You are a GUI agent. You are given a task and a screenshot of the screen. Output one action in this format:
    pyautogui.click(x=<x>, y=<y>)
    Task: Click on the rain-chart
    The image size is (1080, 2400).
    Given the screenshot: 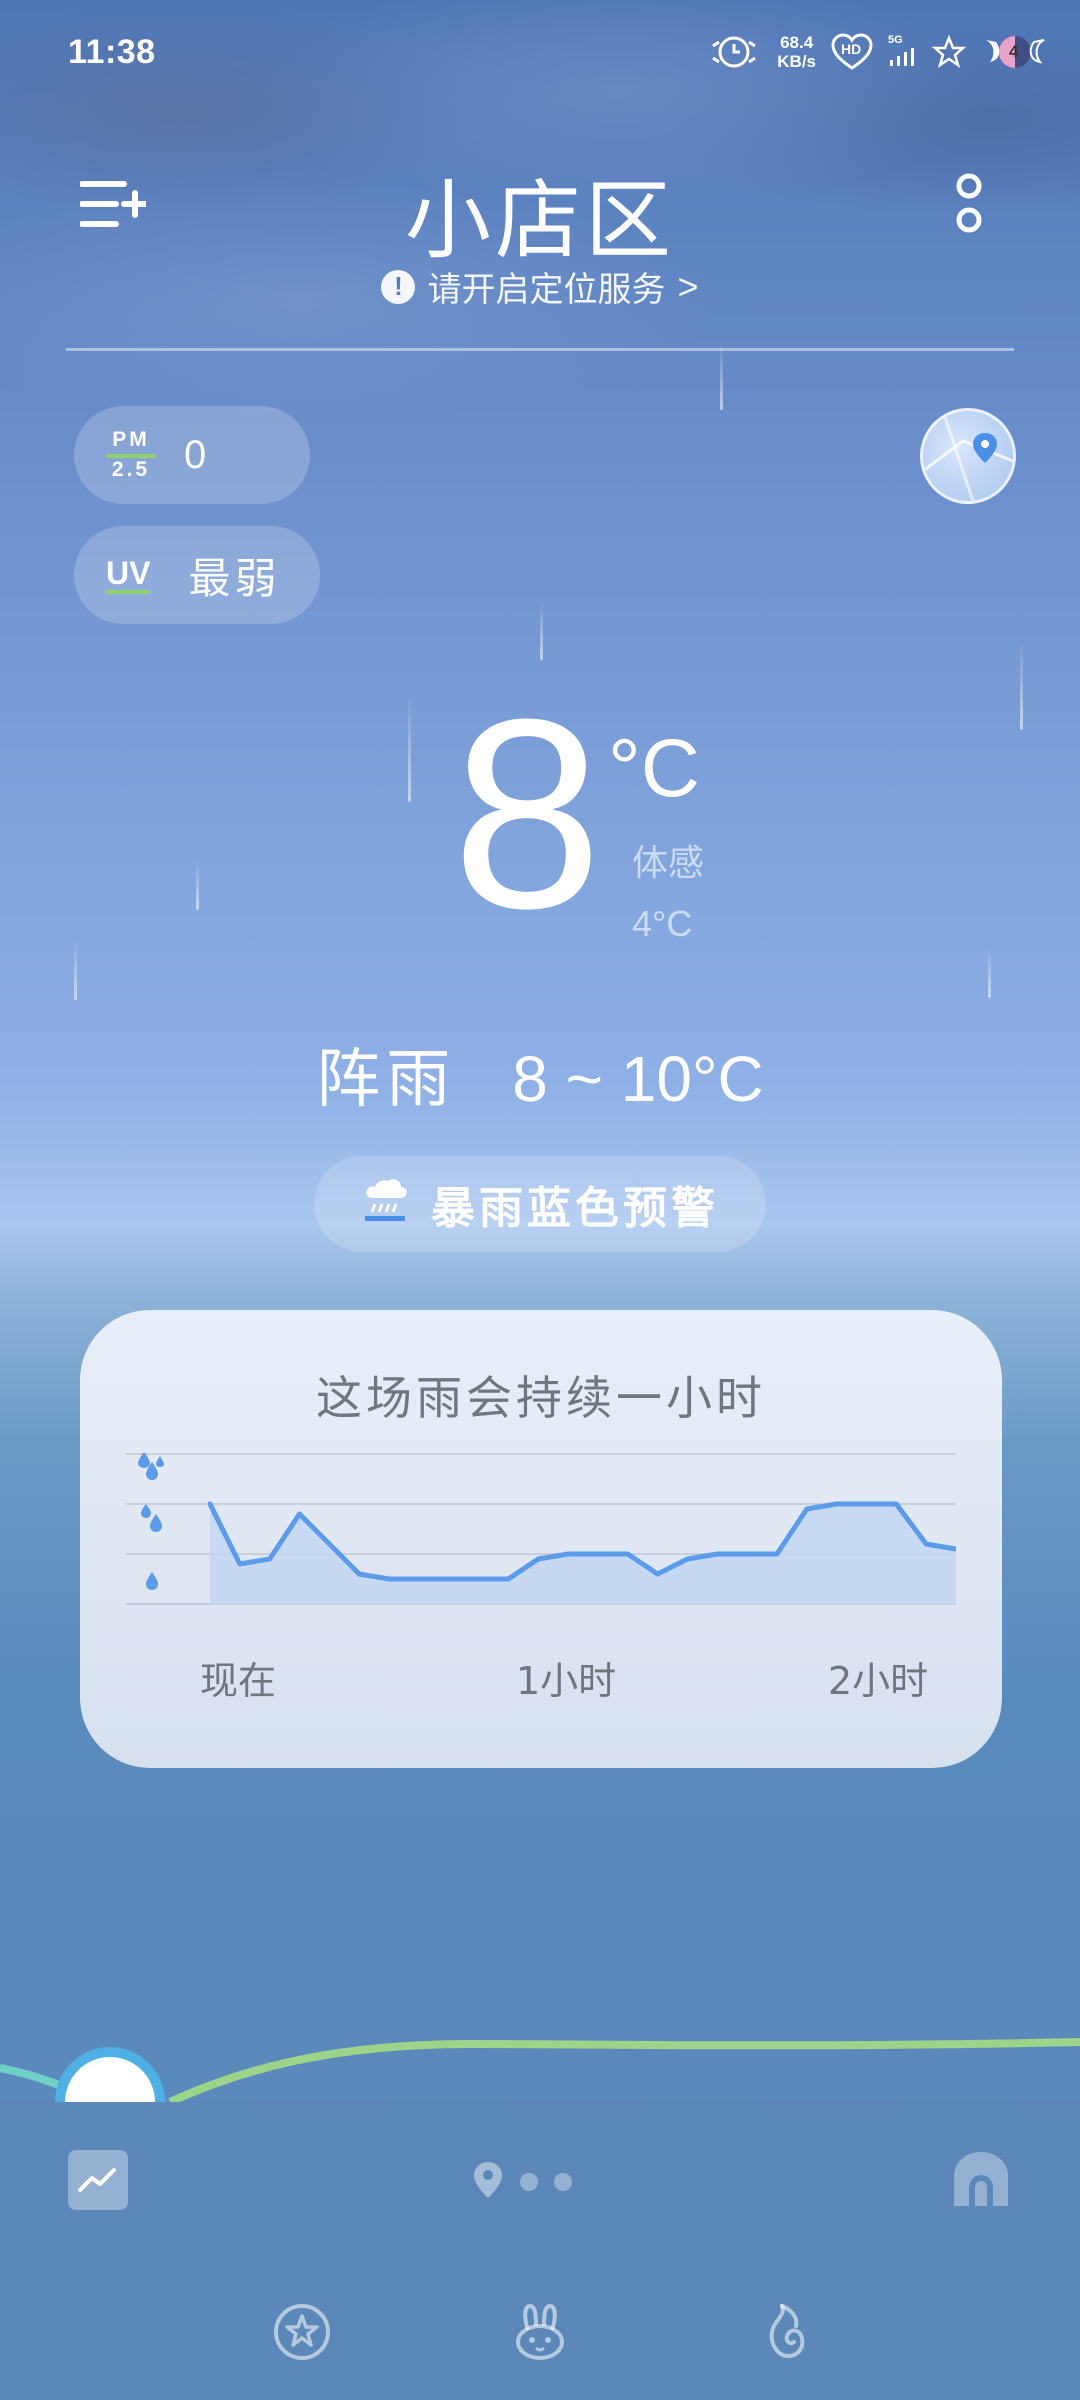 What is the action you would take?
    pyautogui.click(x=541, y=1528)
    